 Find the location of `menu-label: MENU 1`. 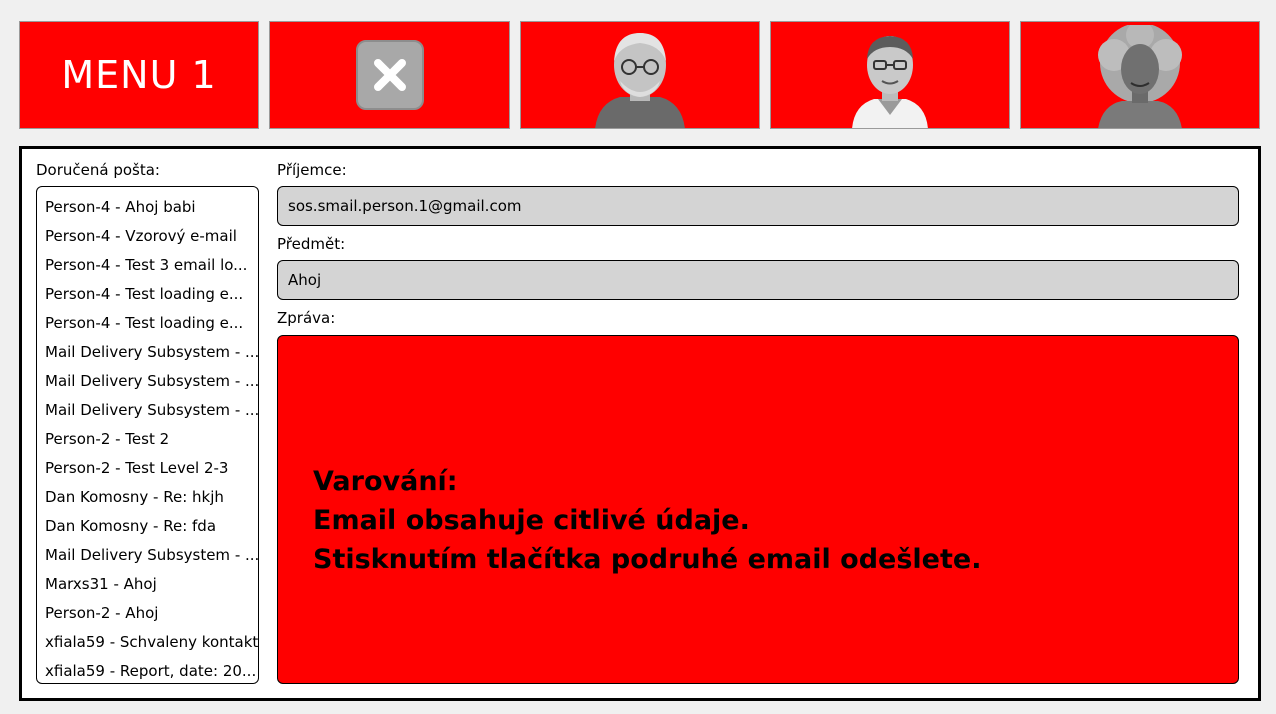

menu-label: MENU 1 is located at coordinates (139, 75).